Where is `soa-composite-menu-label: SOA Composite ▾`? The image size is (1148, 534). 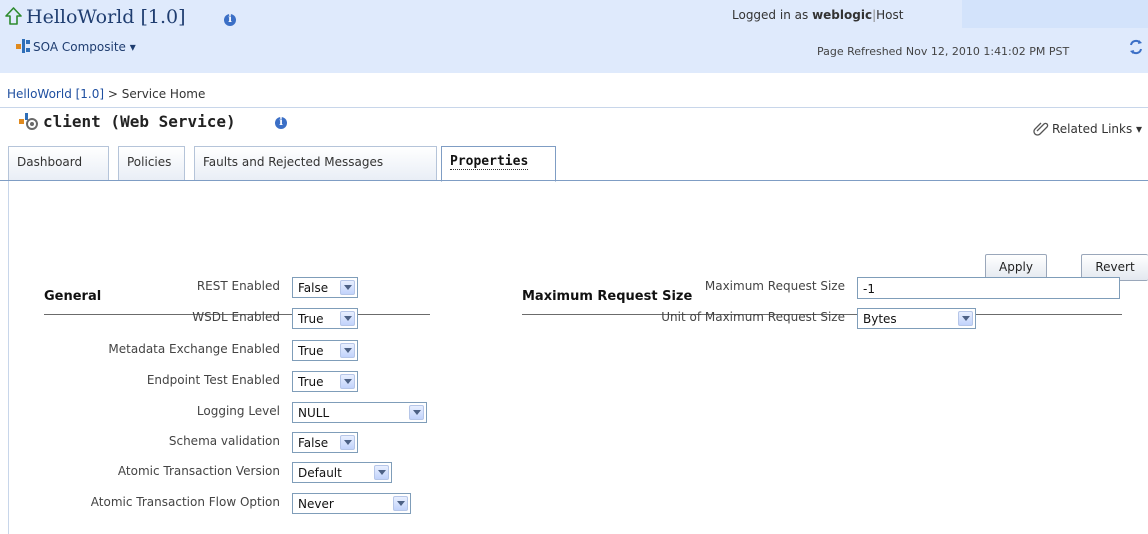
soa-composite-menu-label: SOA Composite ▾ is located at coordinates (84, 47).